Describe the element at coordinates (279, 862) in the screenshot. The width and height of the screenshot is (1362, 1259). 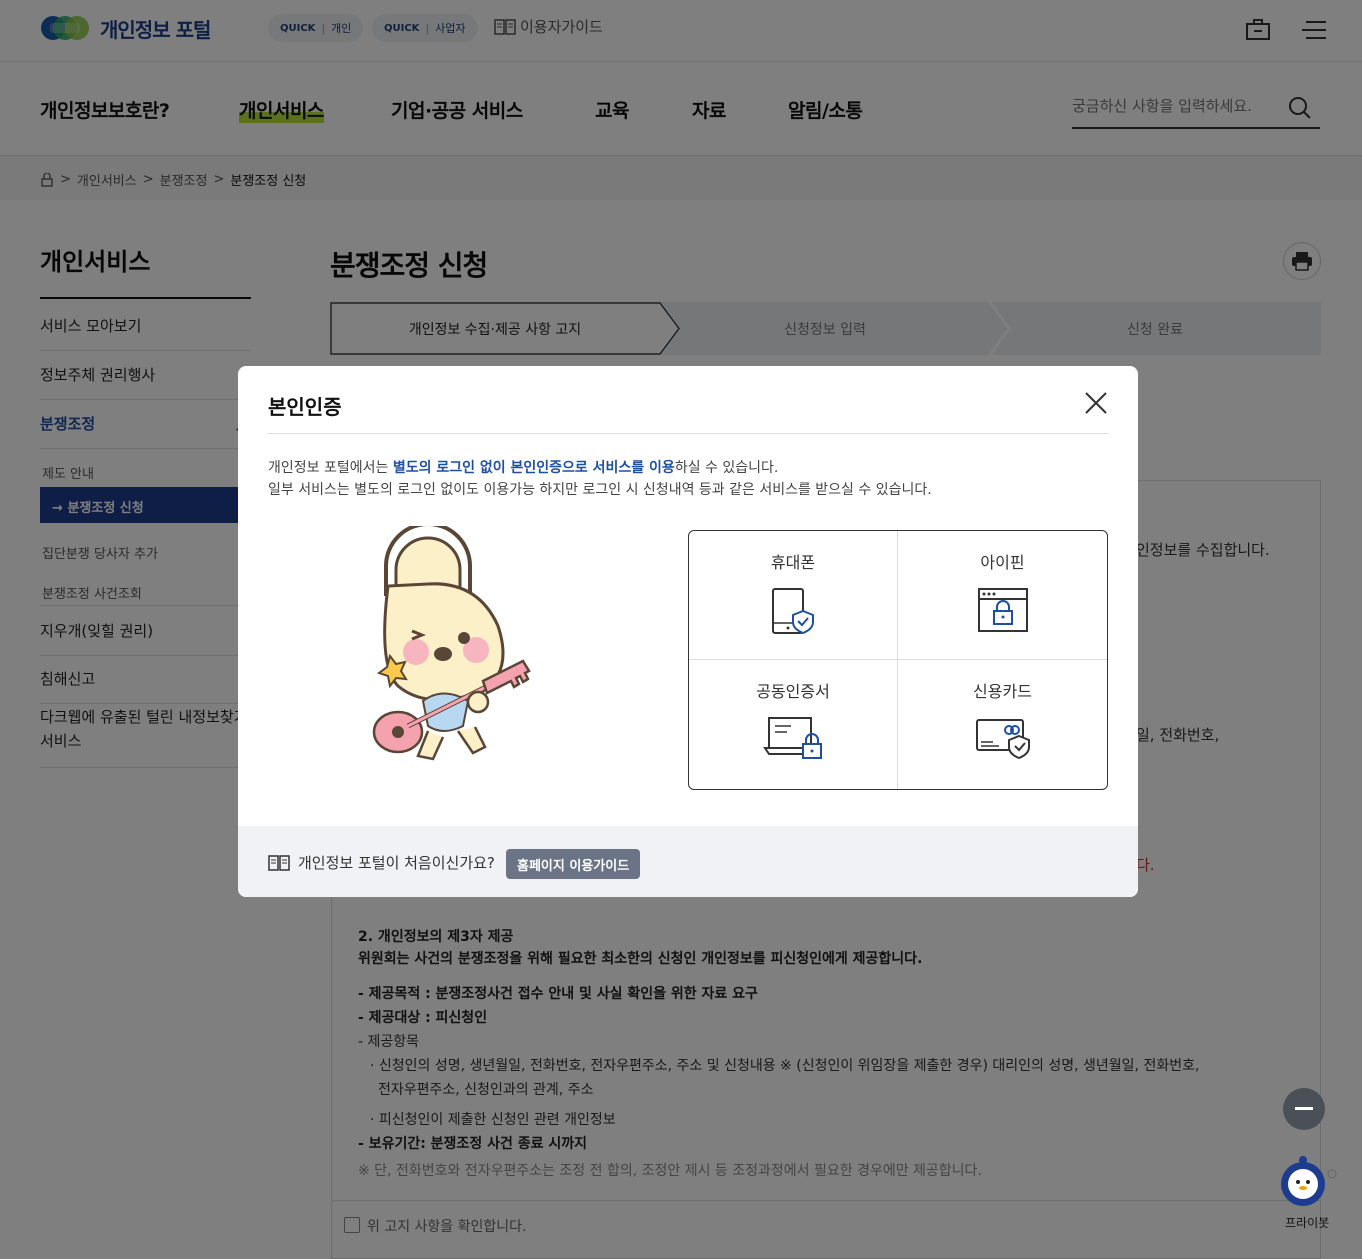
I see `book-icon` at that location.